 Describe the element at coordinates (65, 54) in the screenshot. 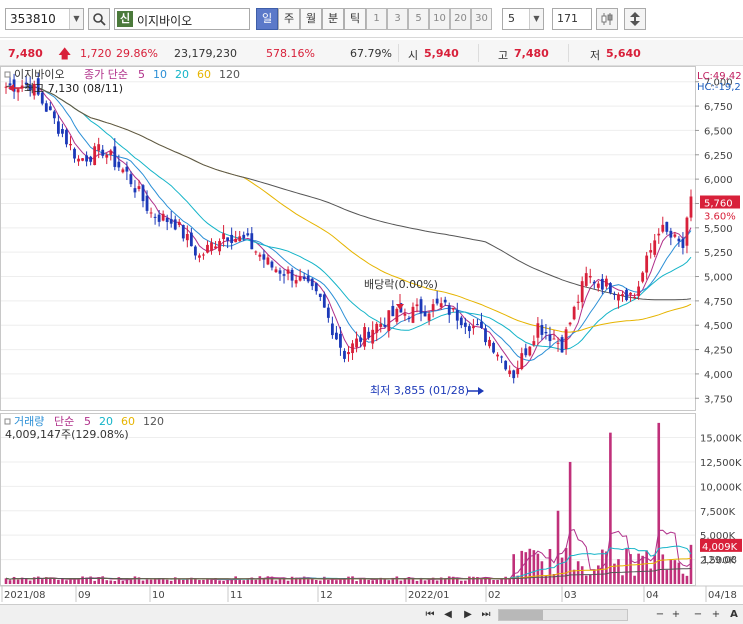

I see `up-arrow-icon: 🡅` at that location.